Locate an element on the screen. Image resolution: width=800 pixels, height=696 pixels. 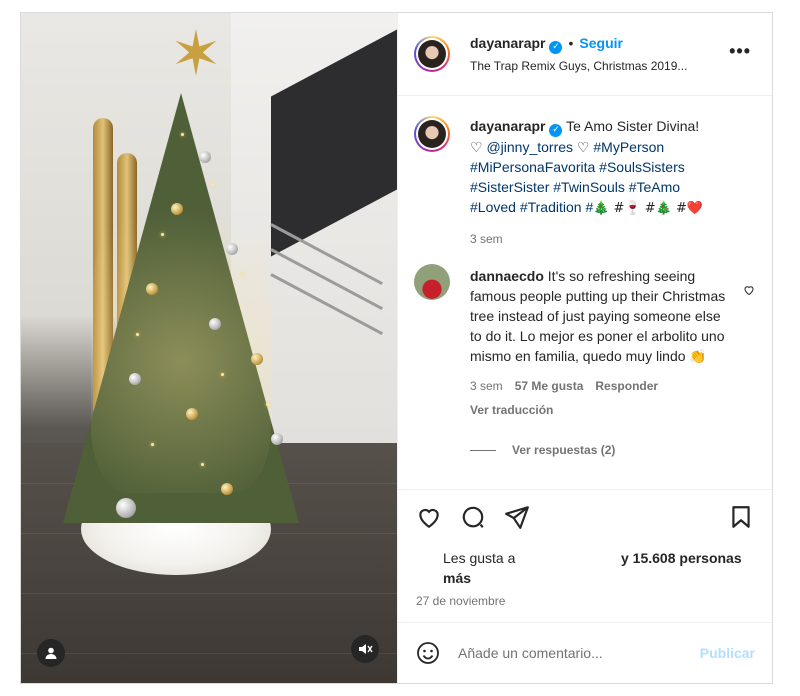
tree-star-icon: ✶ is located at coordinates (196, 53).